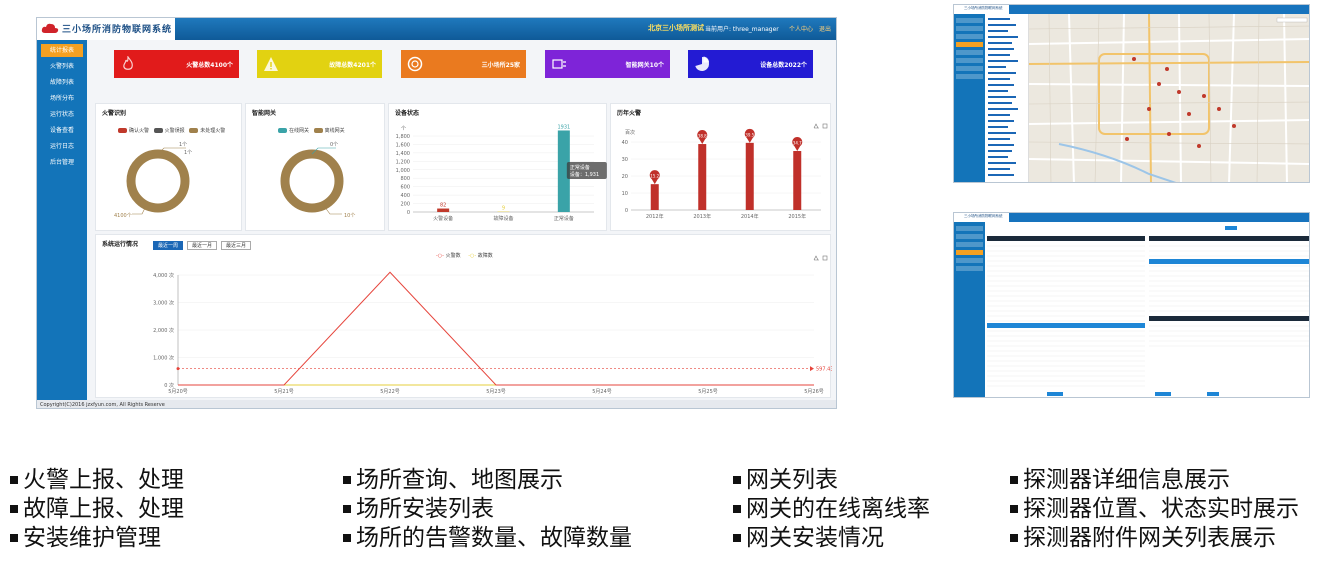 The image size is (1340, 572). What do you see at coordinates (62, 146) in the screenshot?
I see `sidebar-item-logs: 运行日志` at bounding box center [62, 146].